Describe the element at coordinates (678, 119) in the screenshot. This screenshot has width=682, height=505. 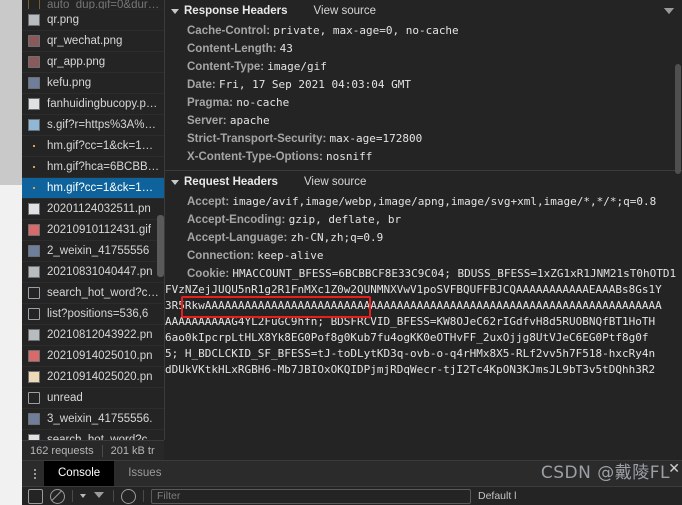
I see `detail-pane-scrollbar` at that location.